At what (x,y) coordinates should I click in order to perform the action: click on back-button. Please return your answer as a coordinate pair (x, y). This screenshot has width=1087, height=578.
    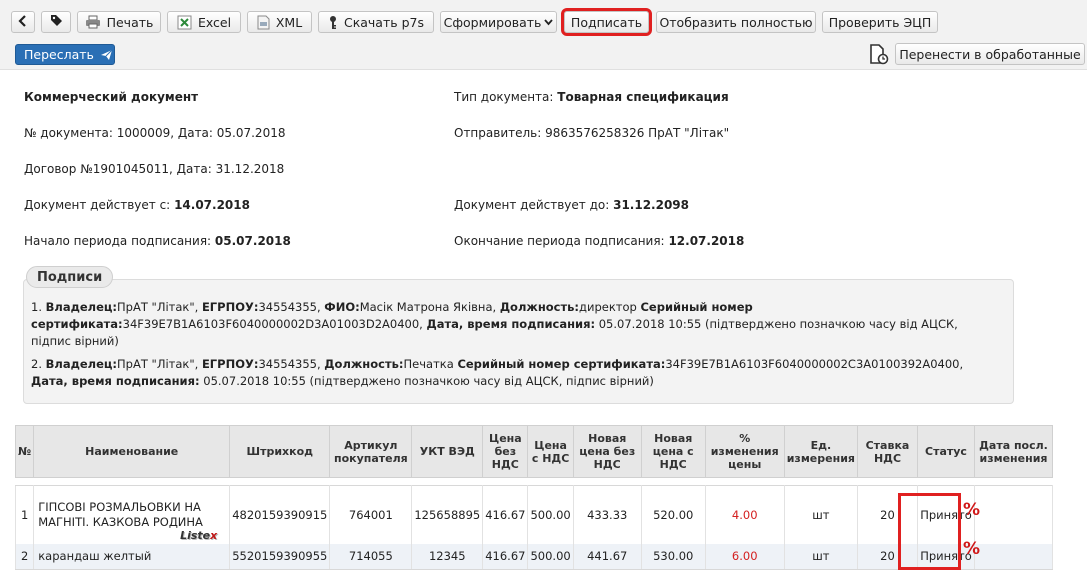
    Looking at the image, I should click on (23, 22).